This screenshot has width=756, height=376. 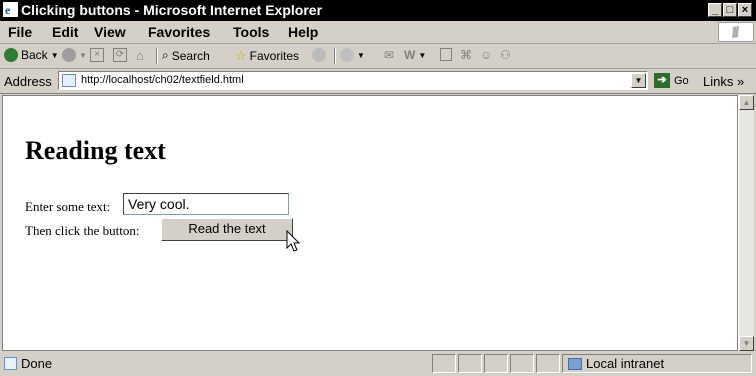 What do you see at coordinates (82, 230) in the screenshot?
I see `button-prompt-label: Then click the button:` at bounding box center [82, 230].